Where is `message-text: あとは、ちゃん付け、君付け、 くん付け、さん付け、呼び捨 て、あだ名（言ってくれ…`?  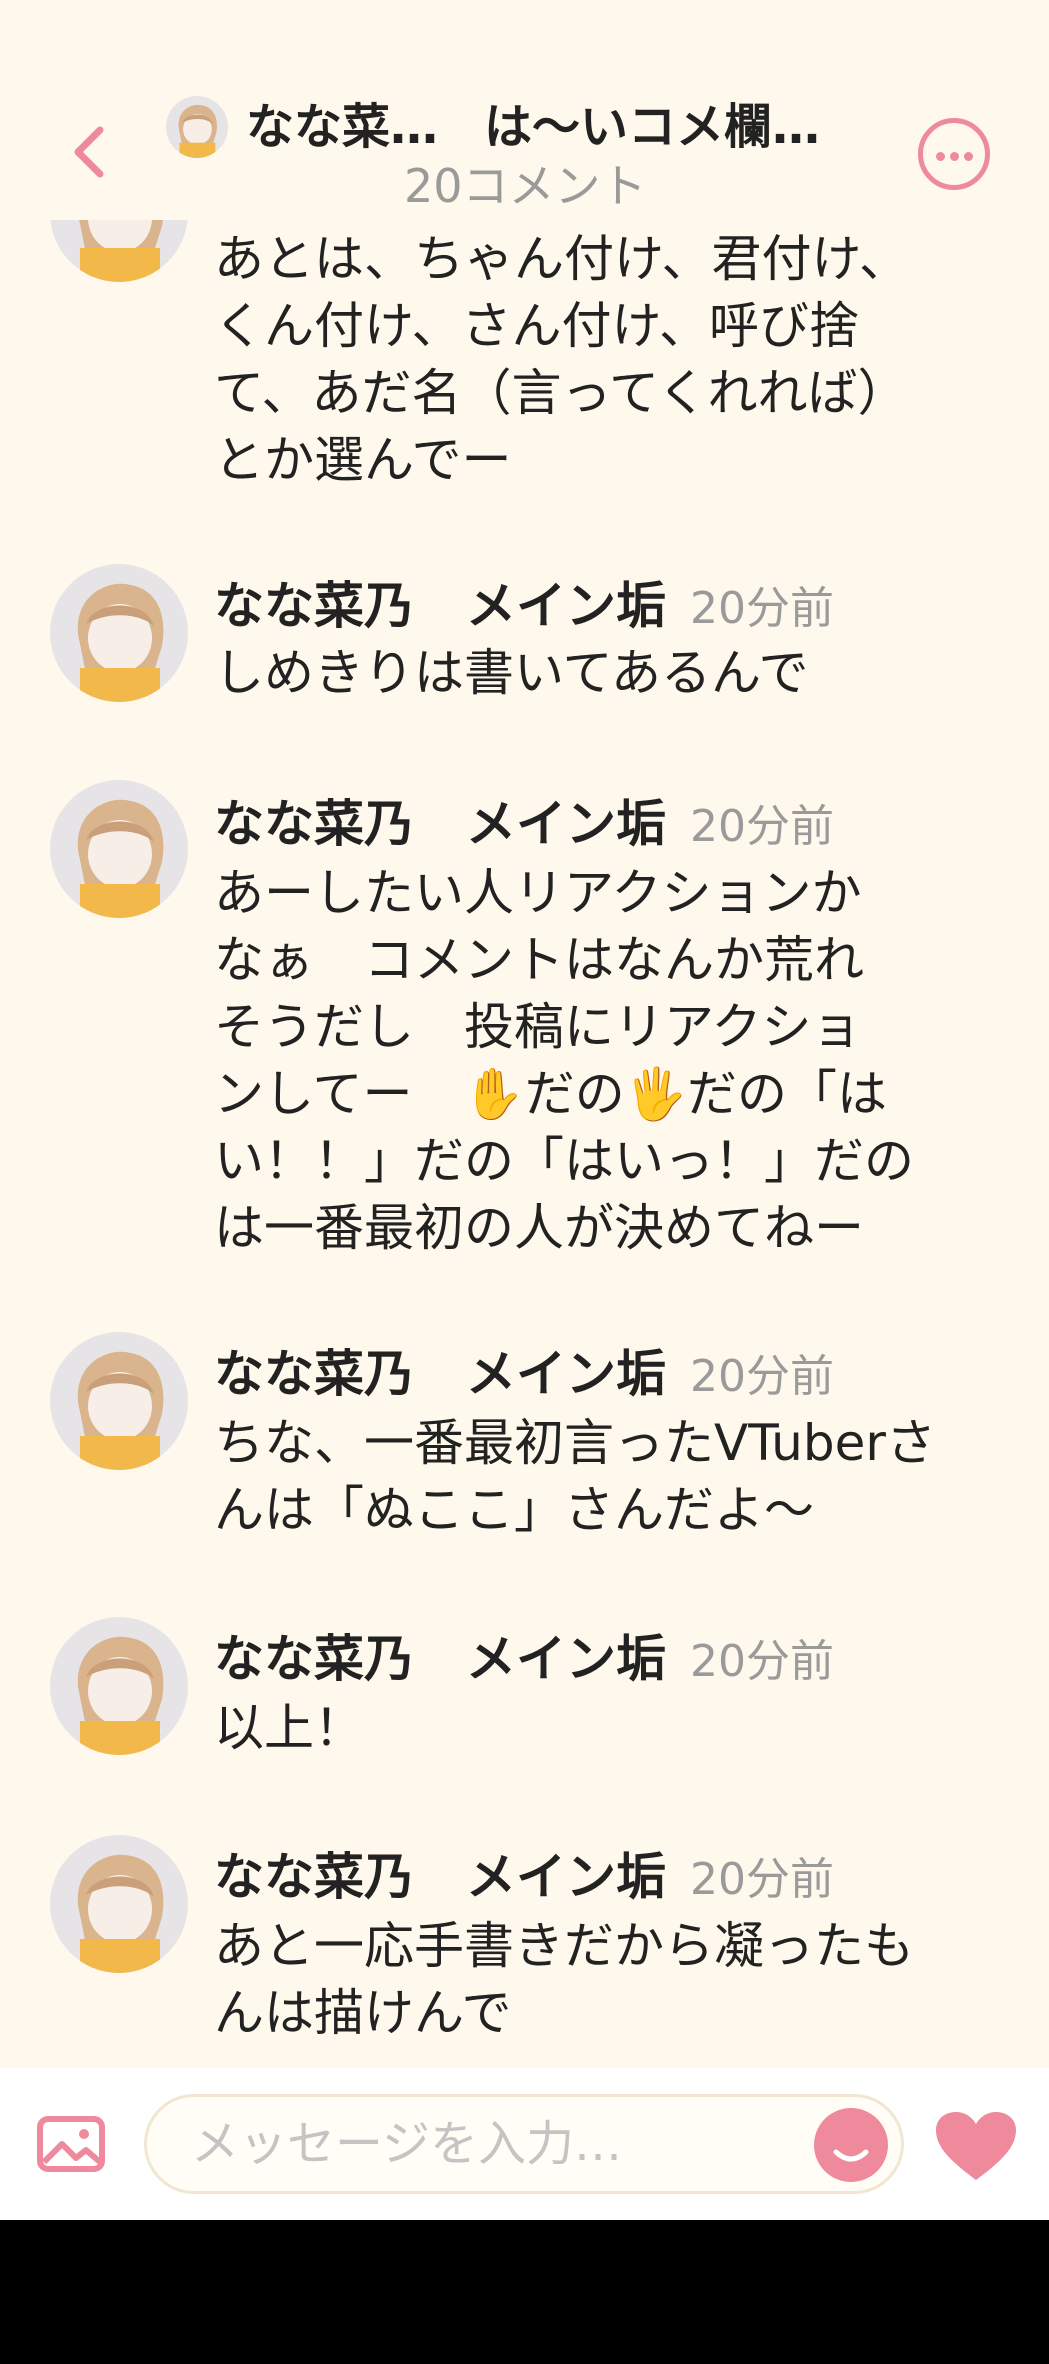
message-text: あとは、ちゃん付け、君付け、 くん付け、さん付け、呼び捨 て、あだ名（言ってくれ… is located at coordinates (561, 359).